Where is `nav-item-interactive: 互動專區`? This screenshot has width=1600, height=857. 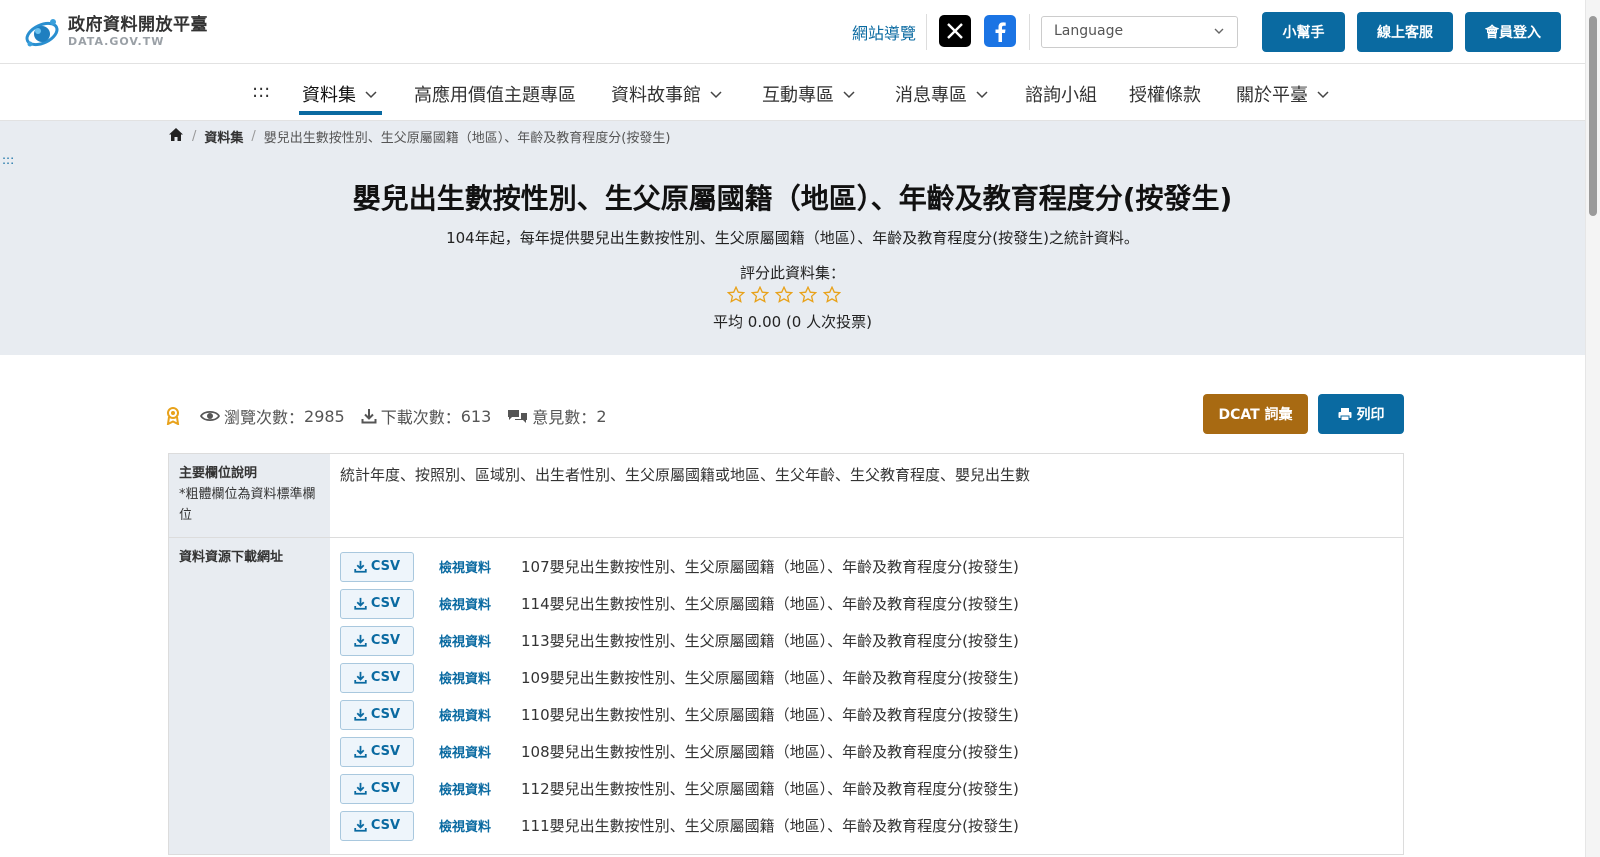
nav-item-interactive: 互動專區 is located at coordinates (809, 94).